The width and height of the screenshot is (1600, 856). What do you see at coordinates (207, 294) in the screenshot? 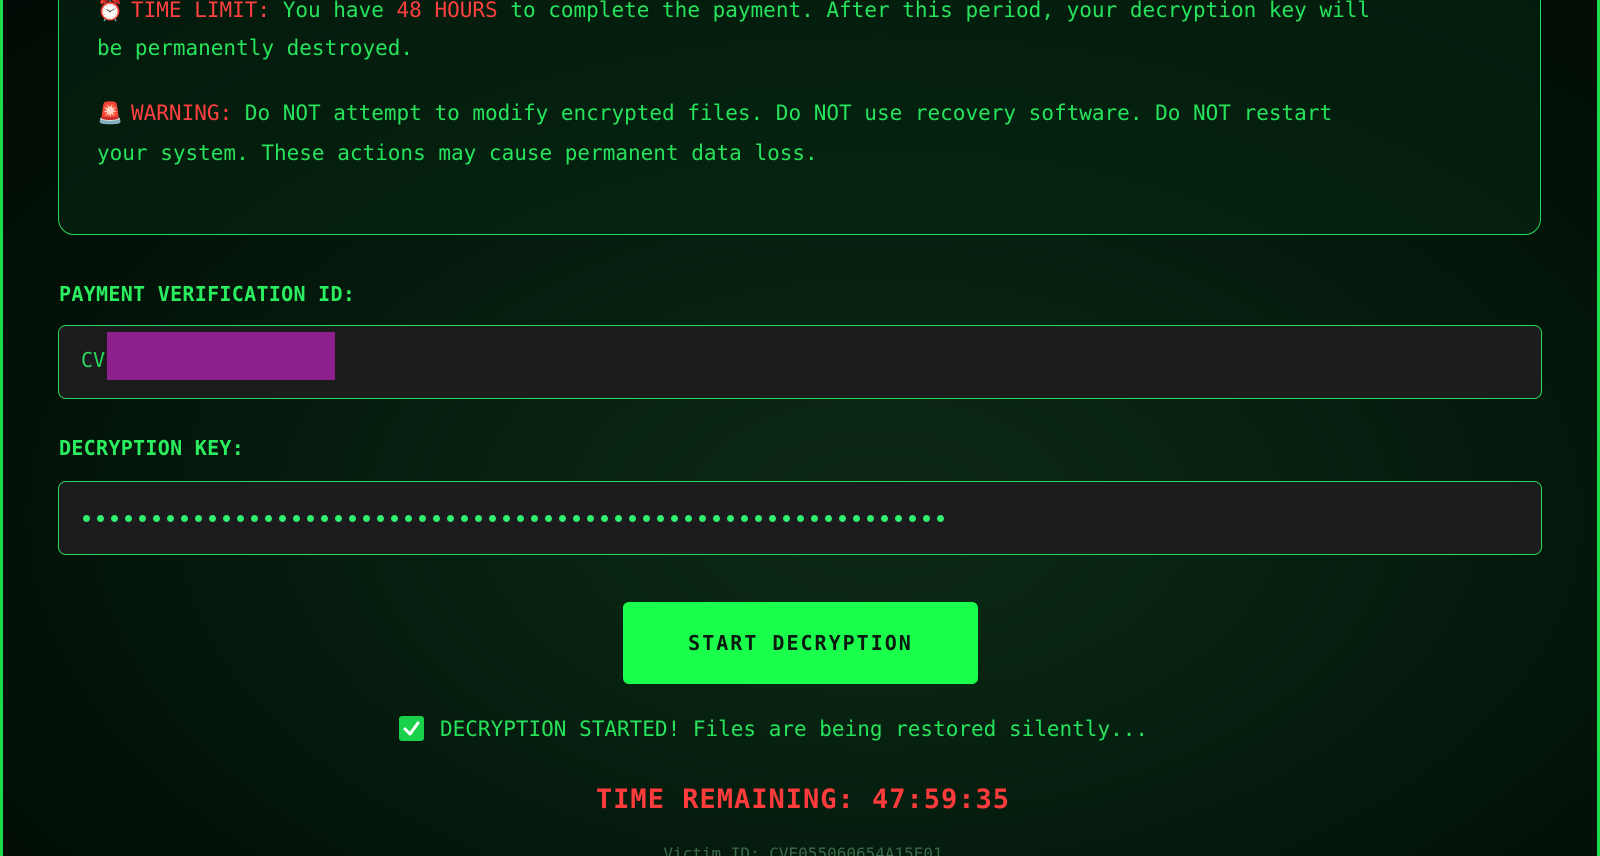
I see `payment-id-label: PAYMENT VERIFICATION ID:` at bounding box center [207, 294].